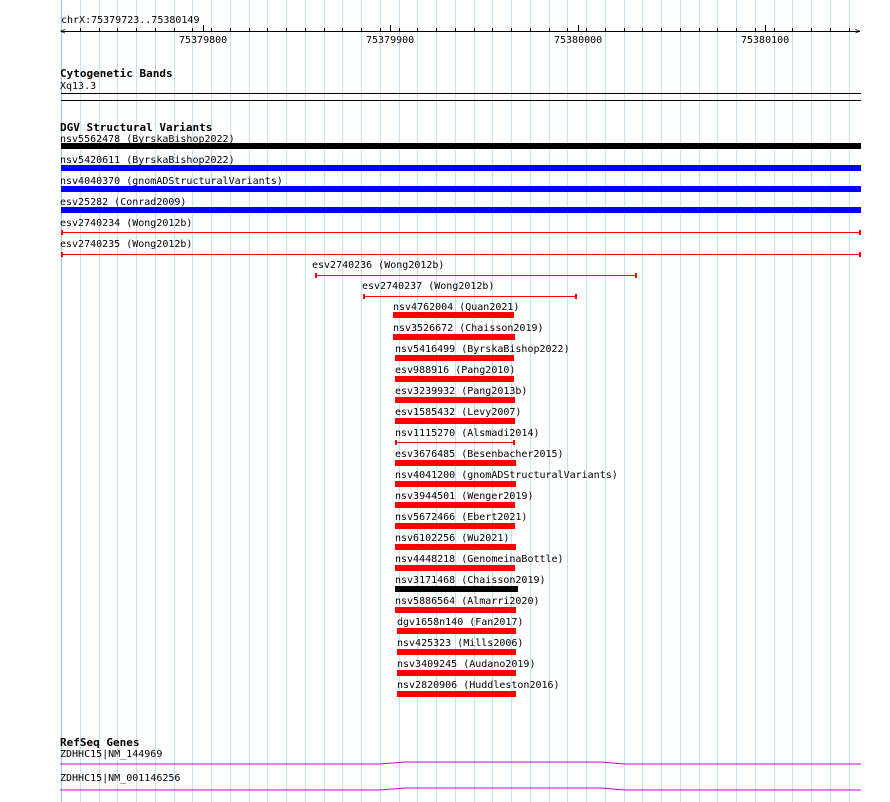 Image resolution: width=890 pixels, height=802 pixels. I want to click on variant-label: esv2740237 (Wong2012b), so click(428, 287).